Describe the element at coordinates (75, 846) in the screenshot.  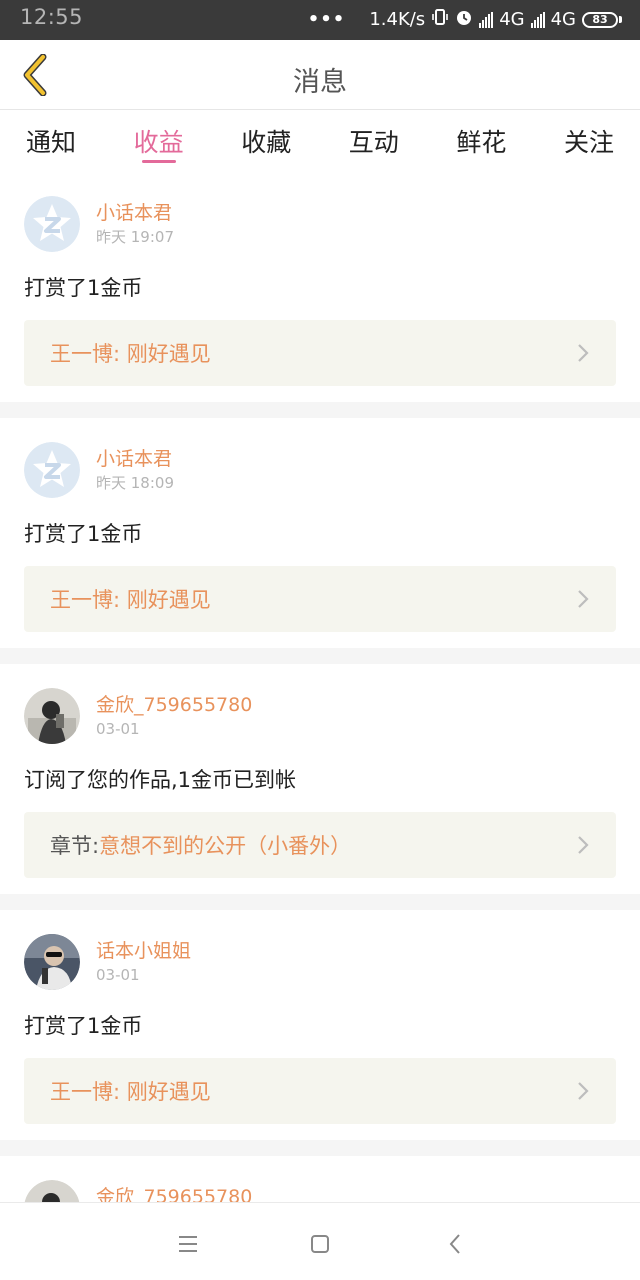
I see `chapter-label: 章节:` at that location.